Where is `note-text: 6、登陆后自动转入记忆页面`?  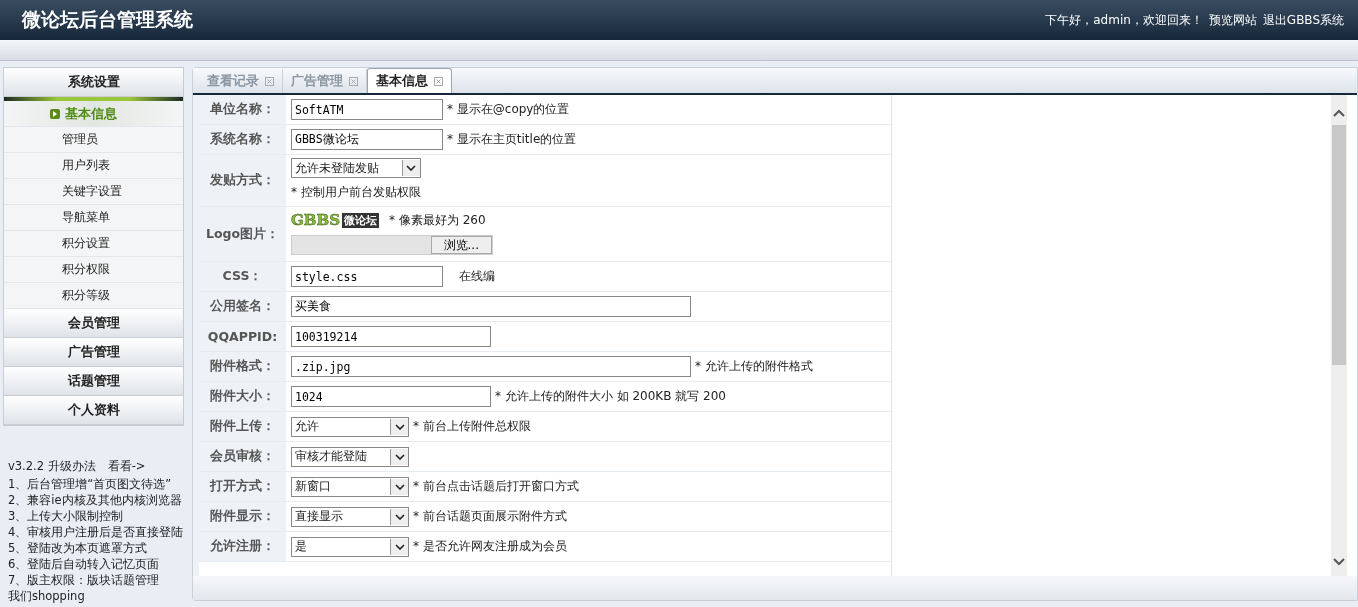
note-text: 6、登陆后自动转入记忆页面 is located at coordinates (84, 564).